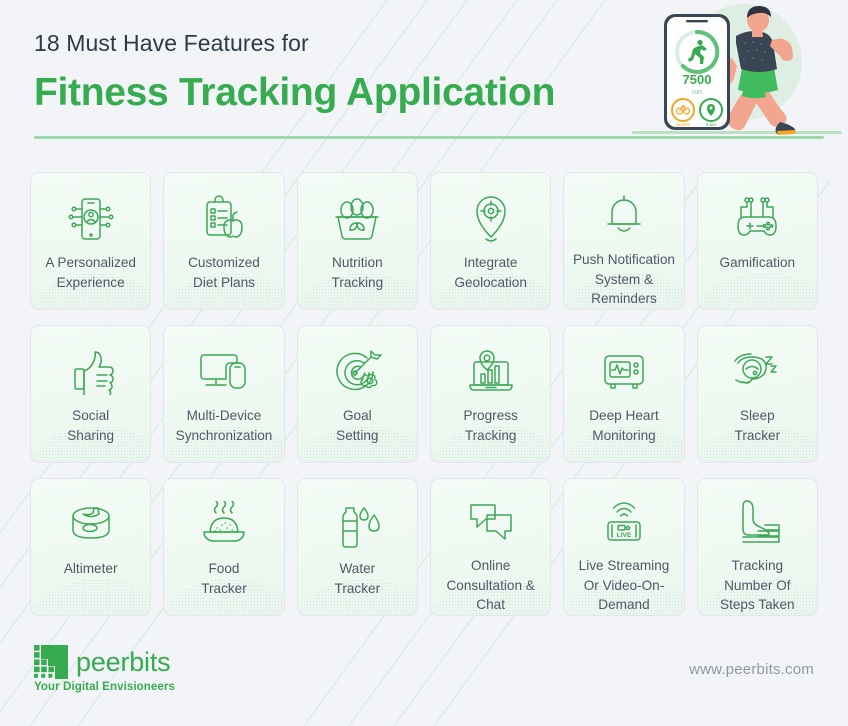  I want to click on feature-card-push-notification-system-reminders: Push Notification System & Reminders, so click(624, 241).